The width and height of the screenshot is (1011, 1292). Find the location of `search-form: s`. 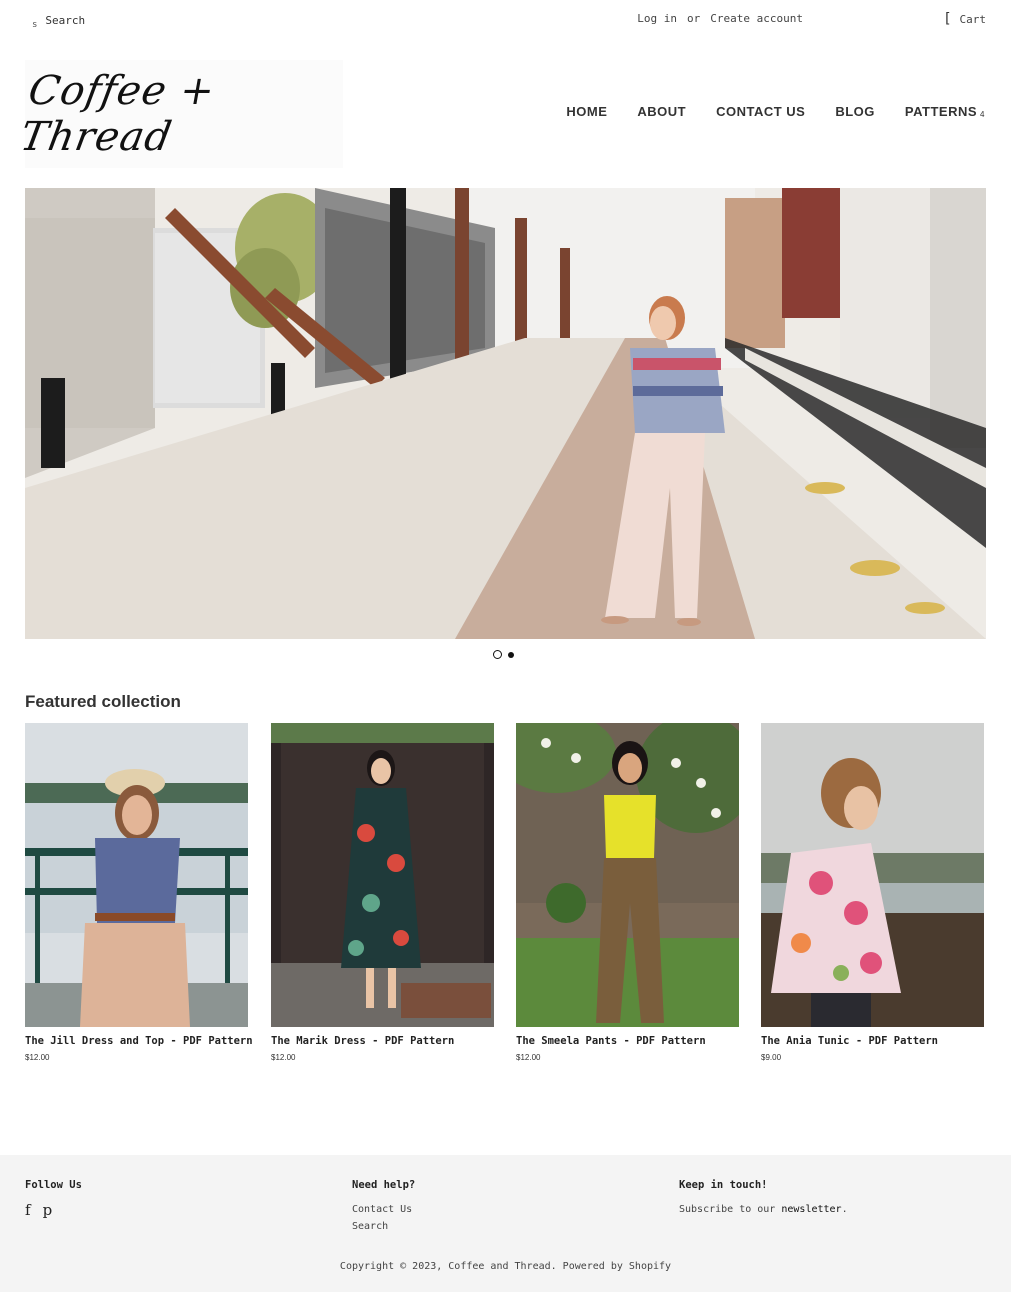

search-form: s is located at coordinates (99, 20).